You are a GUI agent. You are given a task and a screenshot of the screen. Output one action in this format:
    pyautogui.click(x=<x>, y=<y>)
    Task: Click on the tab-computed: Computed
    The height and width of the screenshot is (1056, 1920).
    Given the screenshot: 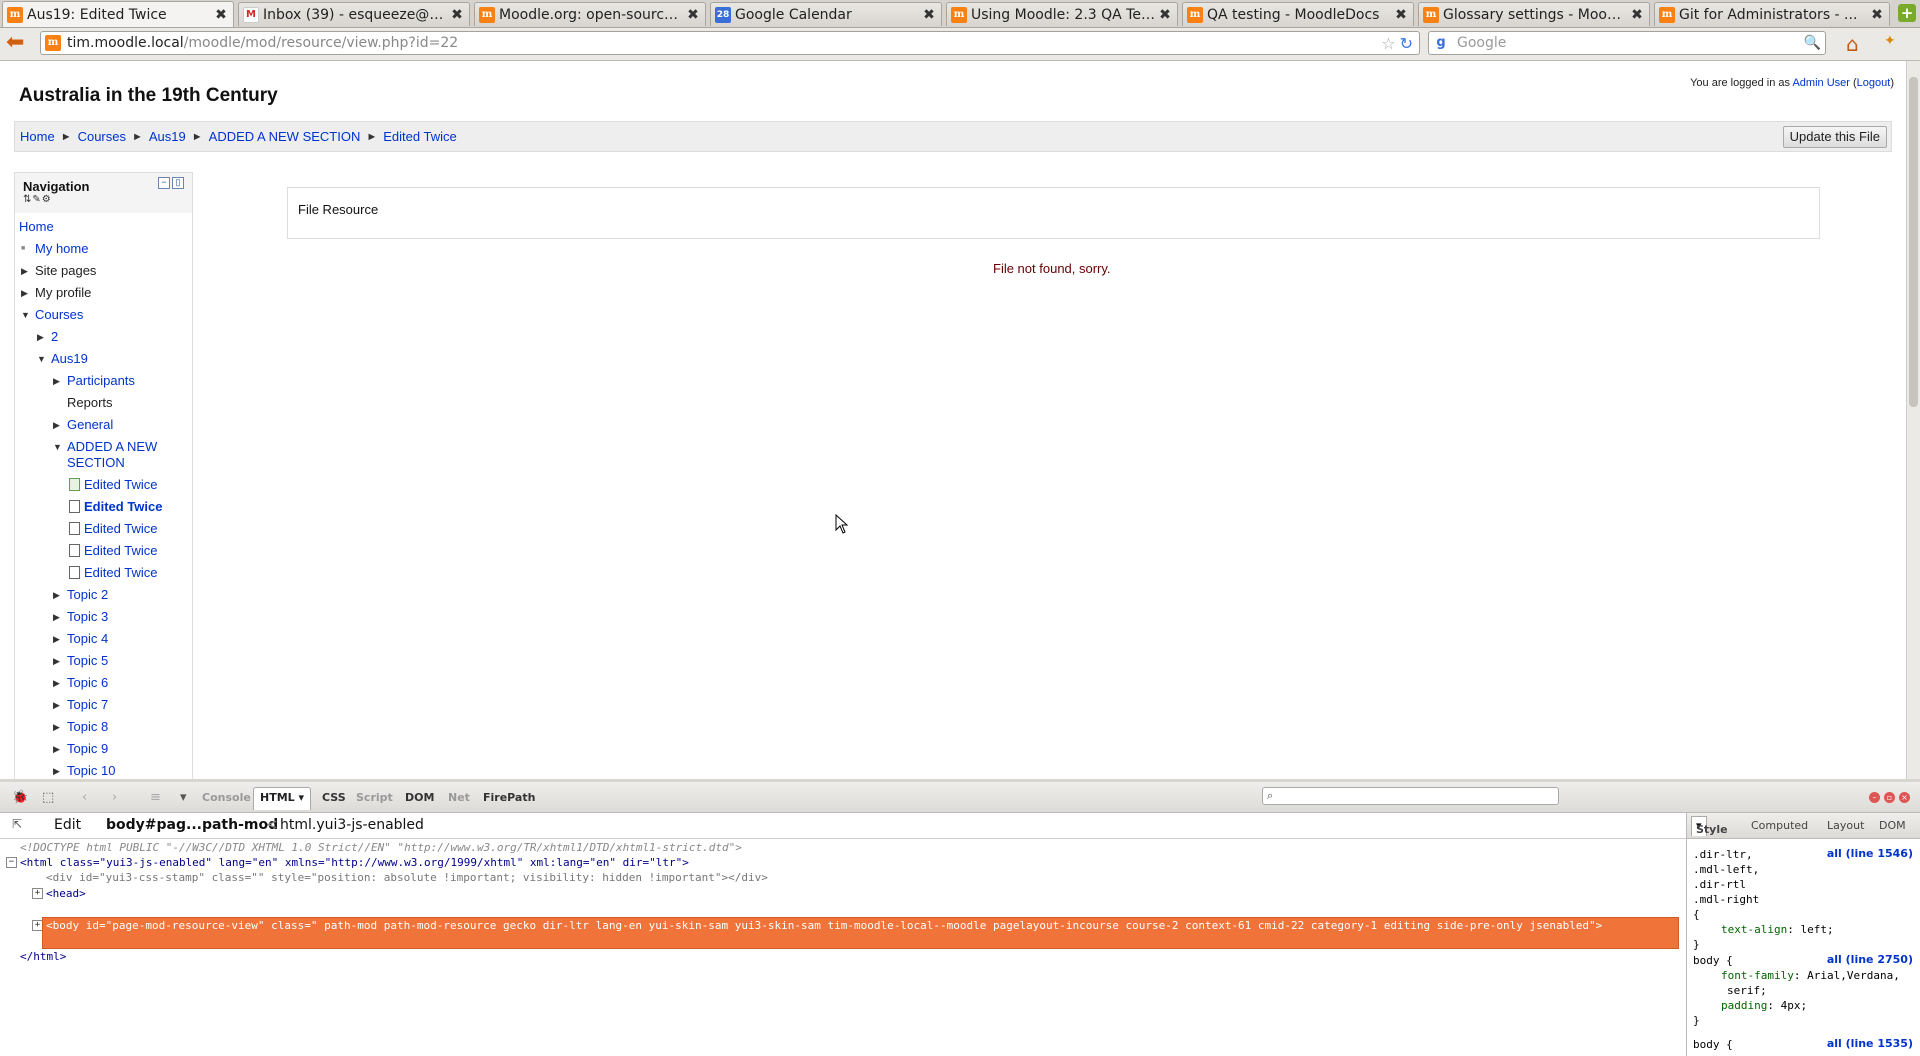 What is the action you would take?
    pyautogui.click(x=1779, y=825)
    